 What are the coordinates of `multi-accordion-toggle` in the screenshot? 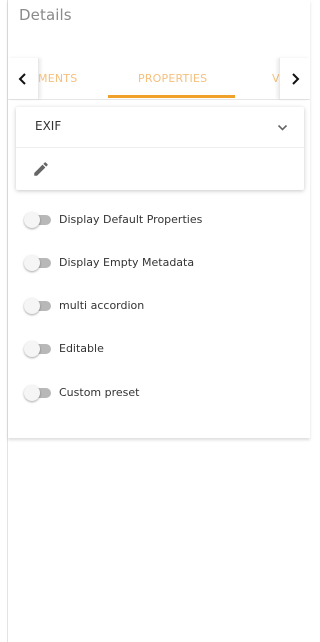 It's located at (38, 306).